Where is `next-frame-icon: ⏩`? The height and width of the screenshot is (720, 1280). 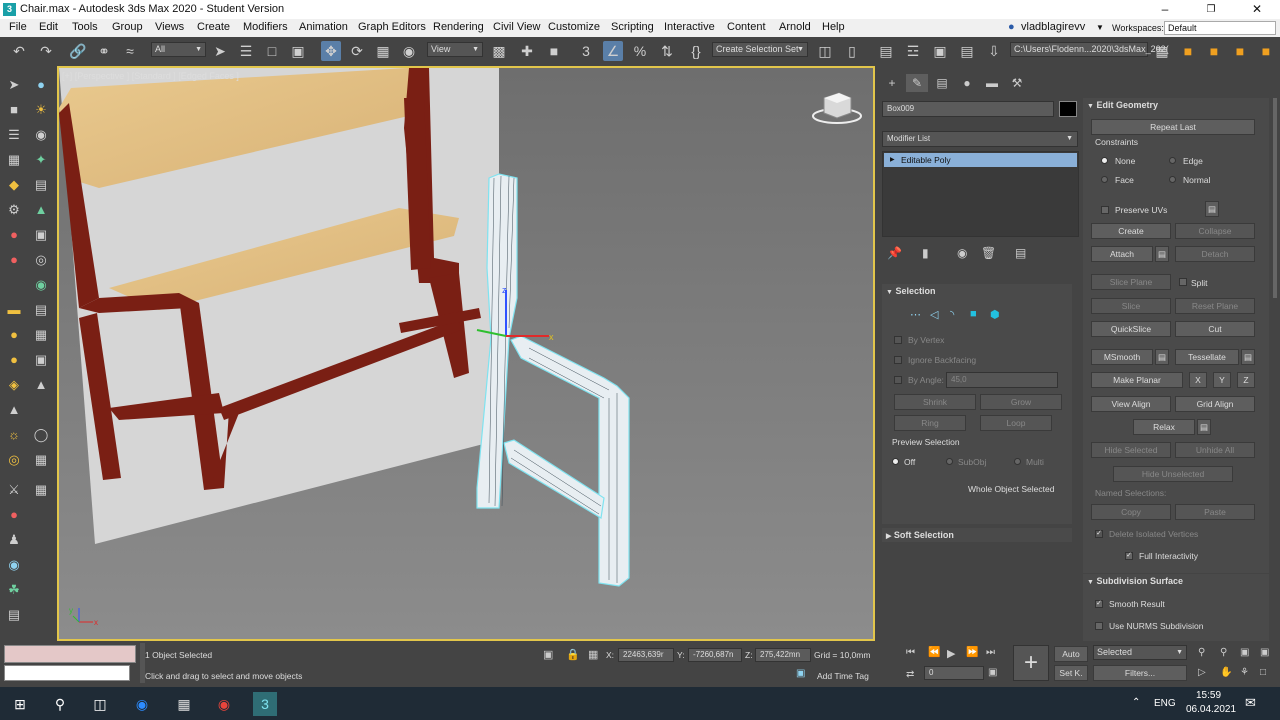
next-frame-icon: ⏩ is located at coordinates (972, 652).